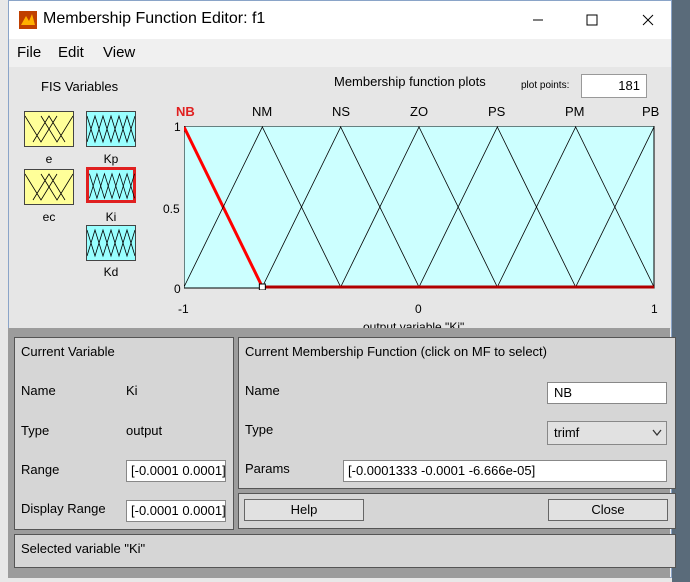 Image resolution: width=690 pixels, height=582 pixels. Describe the element at coordinates (111, 217) in the screenshot. I see `output-var-ki-label: Ki` at that location.